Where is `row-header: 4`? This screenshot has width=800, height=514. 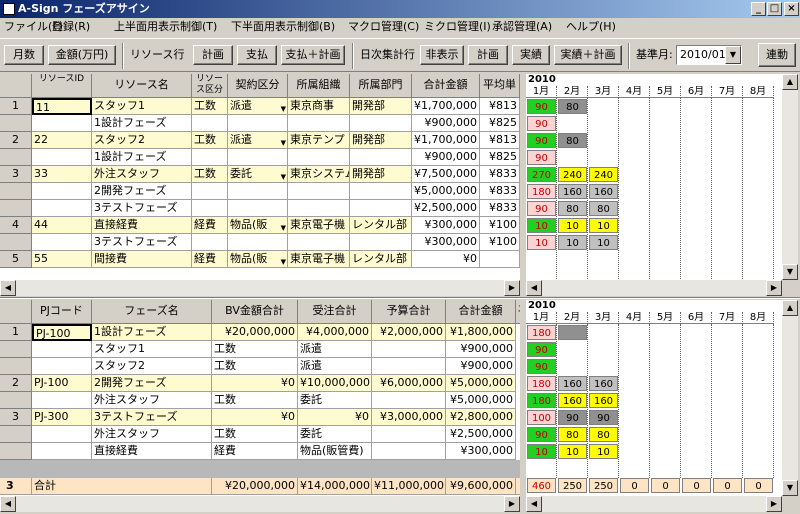
row-header: 4 is located at coordinates (16, 225).